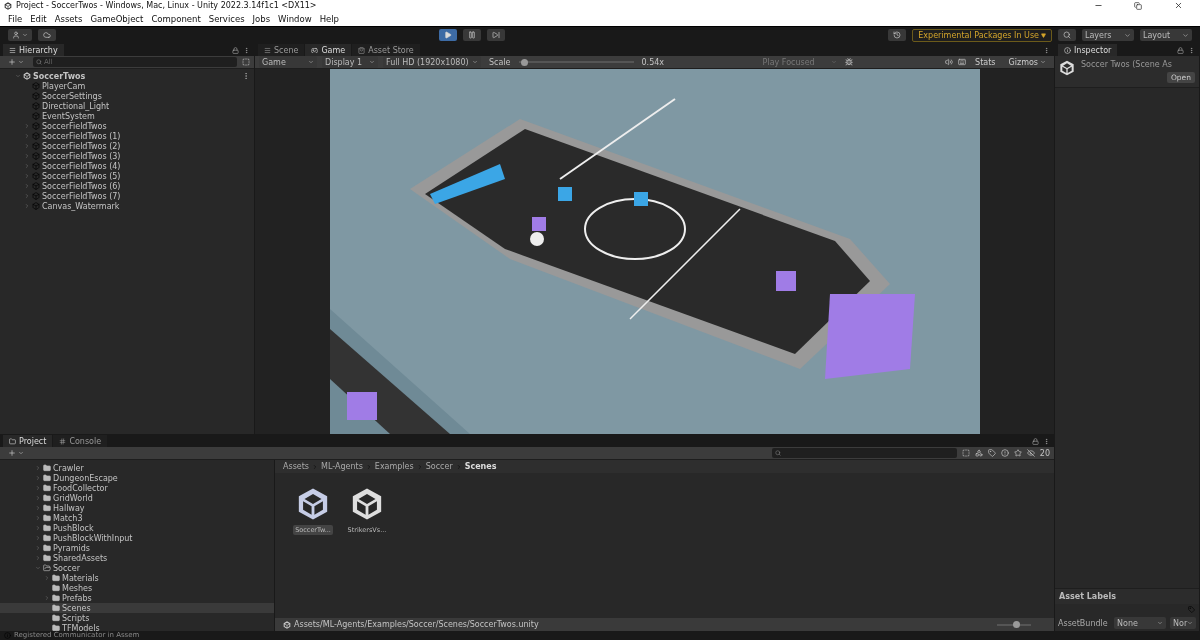 This screenshot has width=1200, height=640. I want to click on icon-size-thumb, so click(1017, 625).